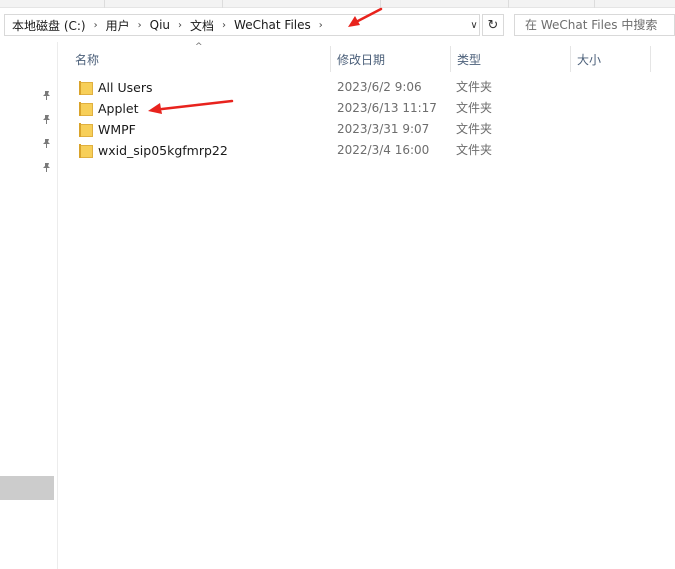  I want to click on file-name-cell: wxid_sip05kgfmrp22, so click(153, 150).